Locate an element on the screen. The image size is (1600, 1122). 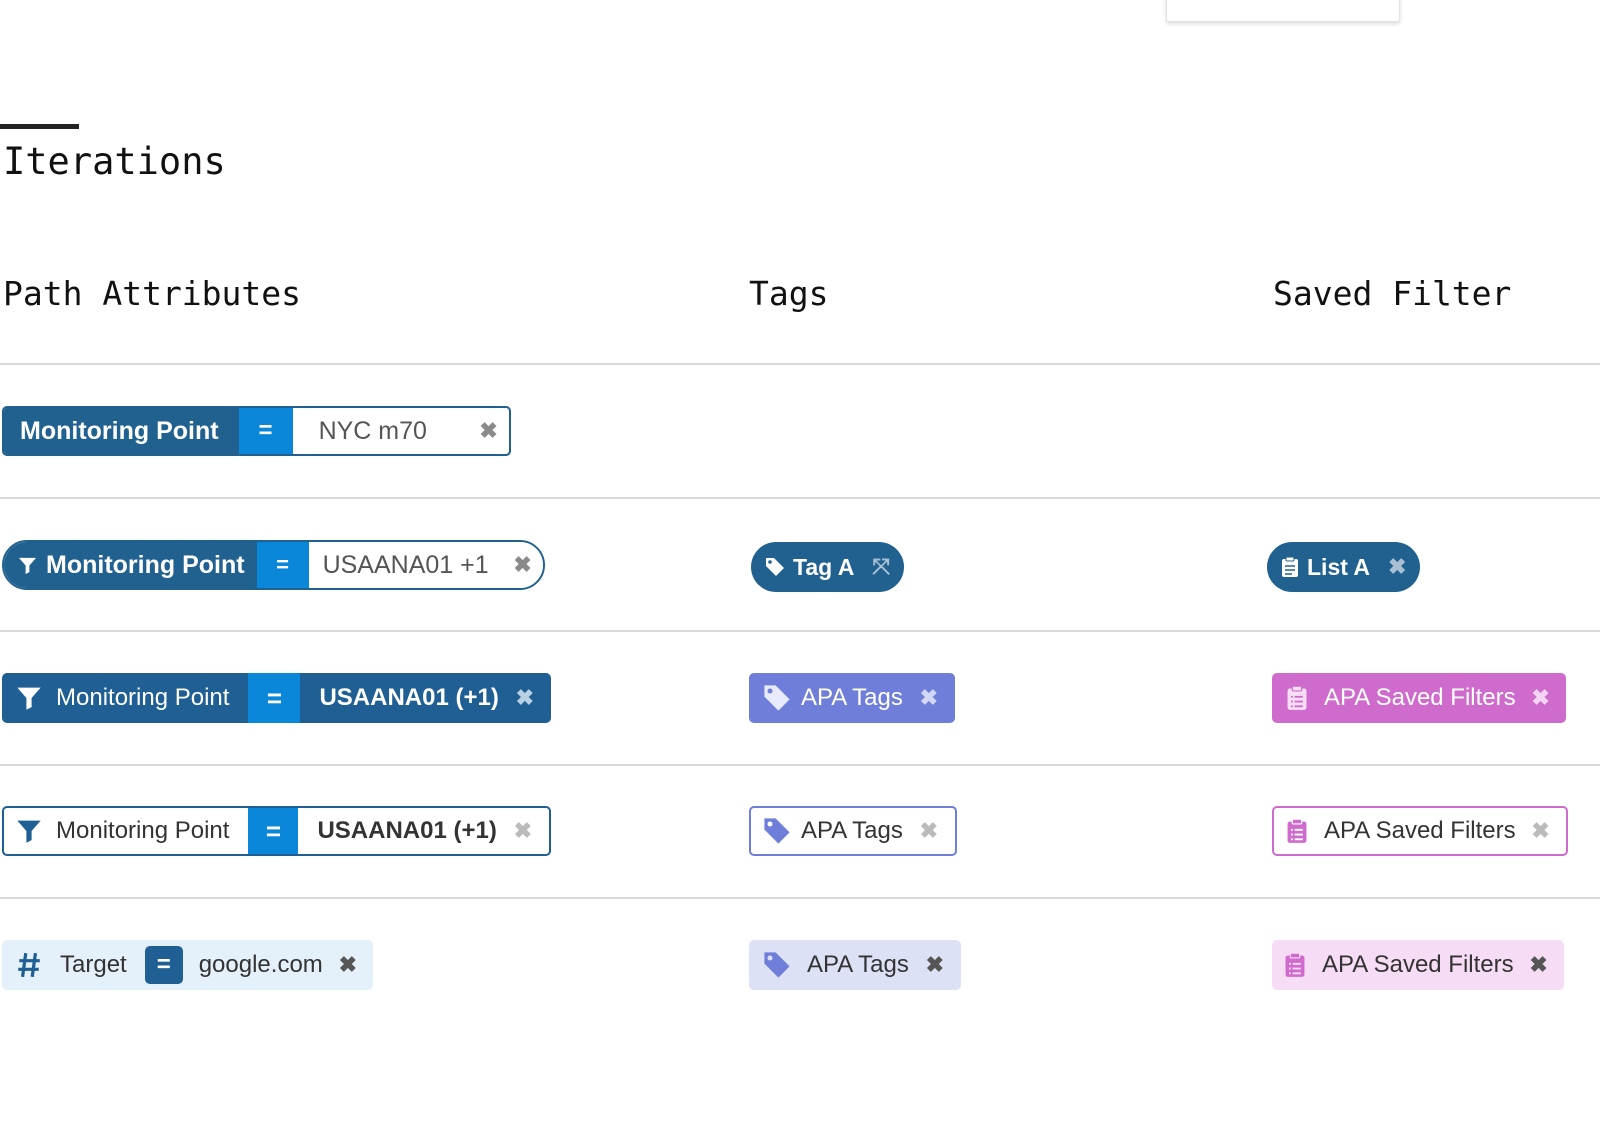
tag-pill: Tag A ⤧ is located at coordinates (827, 567).